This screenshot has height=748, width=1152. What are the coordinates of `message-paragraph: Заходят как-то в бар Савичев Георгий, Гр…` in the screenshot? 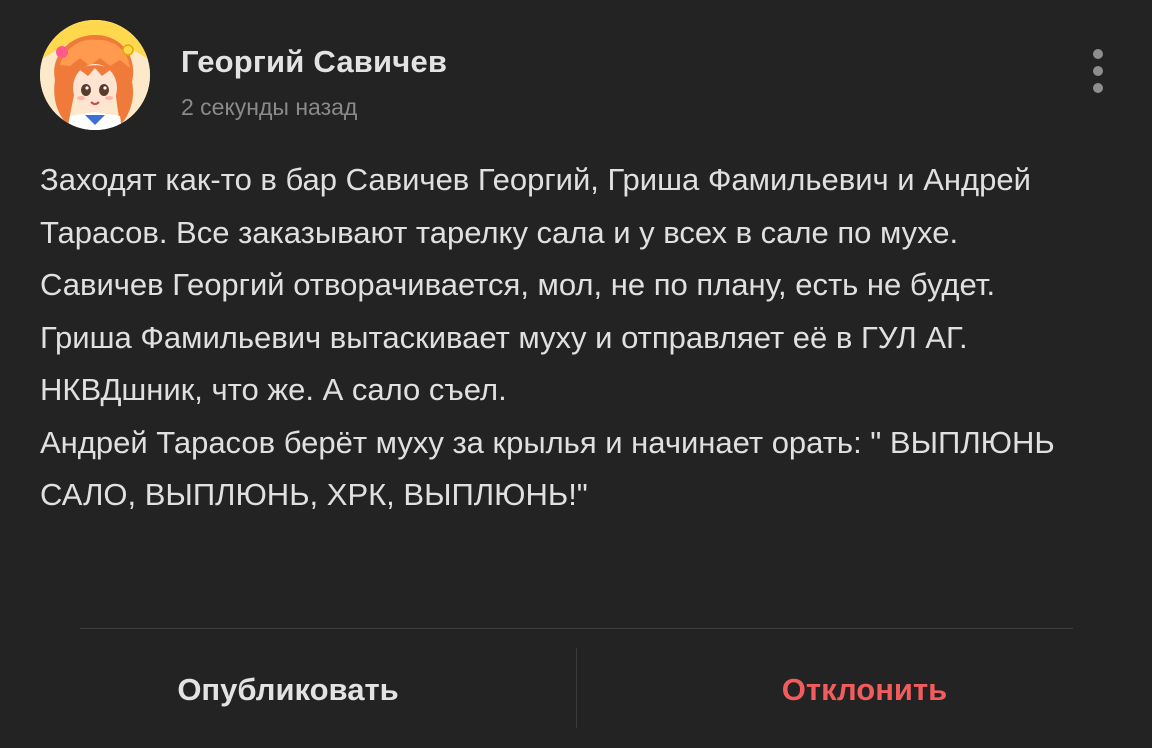 It's located at (535, 206).